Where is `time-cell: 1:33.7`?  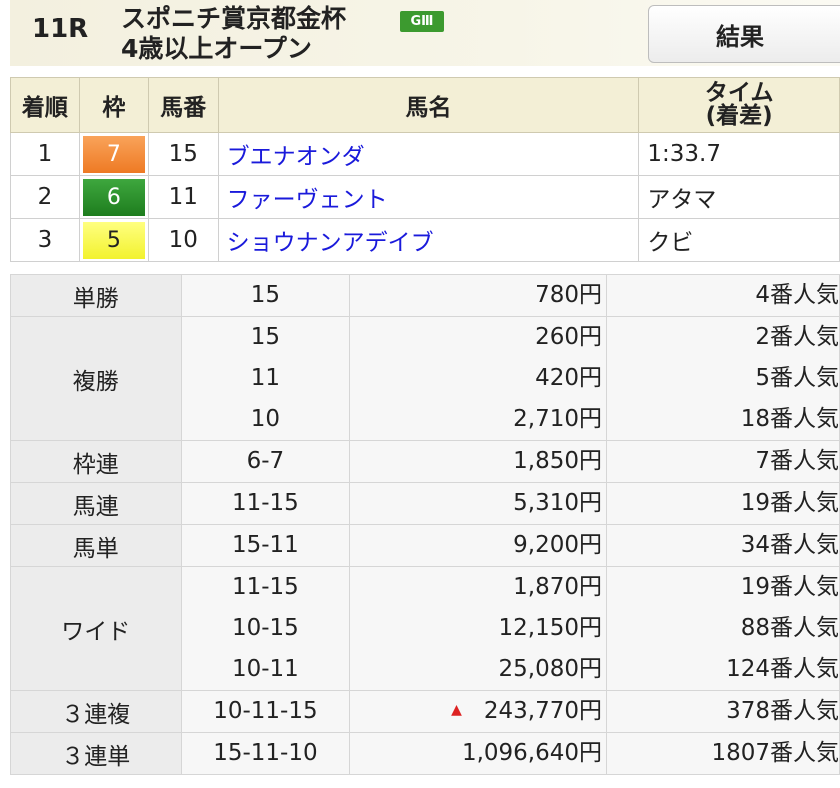 time-cell: 1:33.7 is located at coordinates (739, 154).